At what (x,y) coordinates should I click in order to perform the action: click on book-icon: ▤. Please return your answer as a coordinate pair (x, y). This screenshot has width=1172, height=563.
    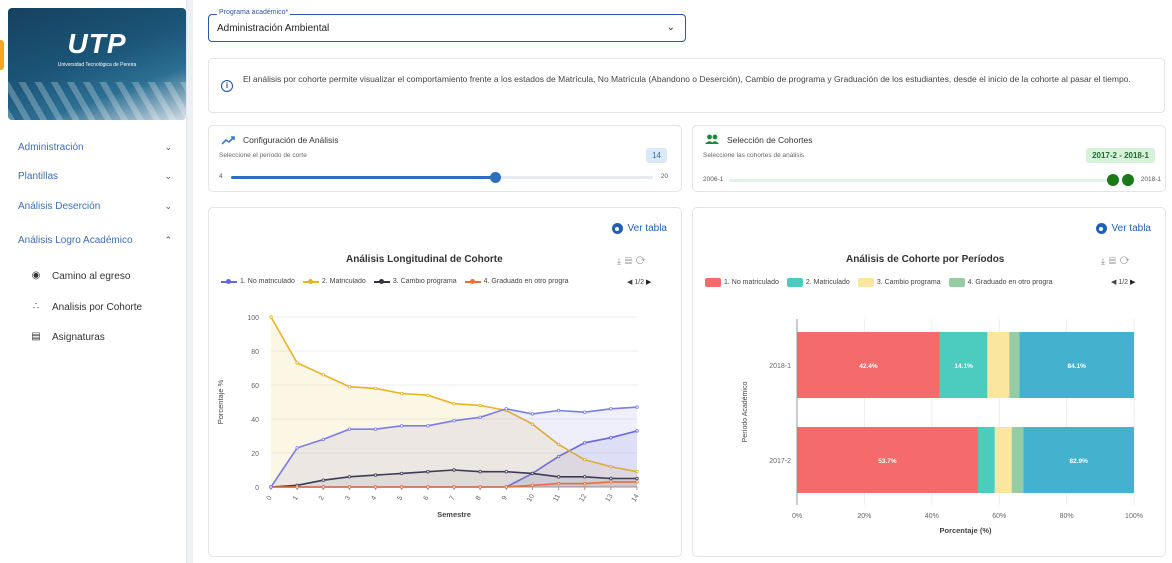
    Looking at the image, I should click on (36, 336).